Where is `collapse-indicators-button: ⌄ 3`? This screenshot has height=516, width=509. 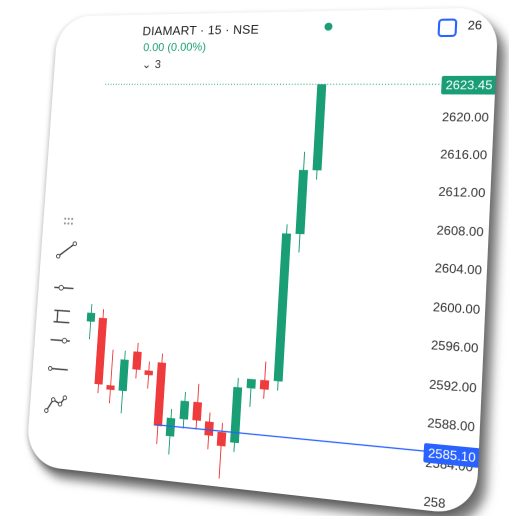 collapse-indicators-button: ⌄ 3 is located at coordinates (152, 64).